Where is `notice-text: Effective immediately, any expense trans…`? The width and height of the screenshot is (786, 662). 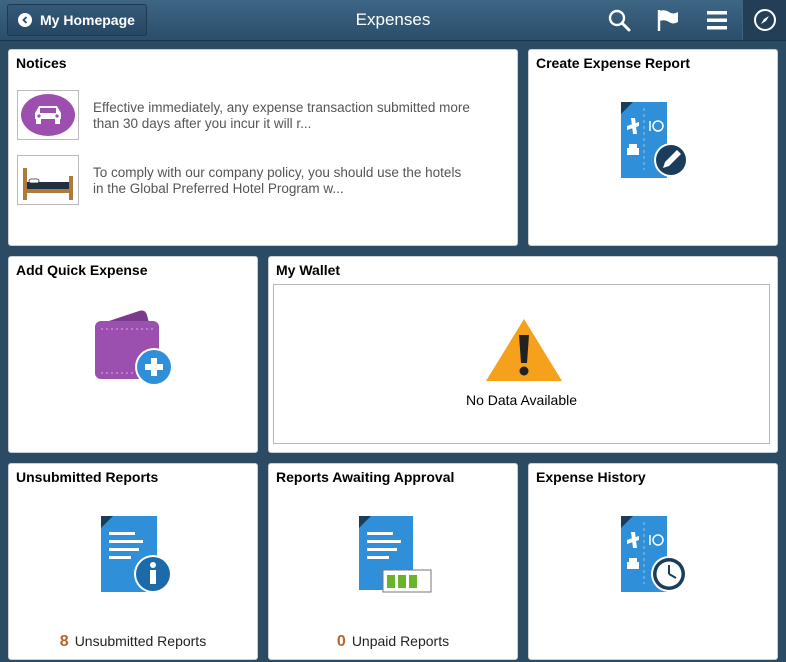 notice-text: Effective immediately, any expense trans… is located at coordinates (281, 115).